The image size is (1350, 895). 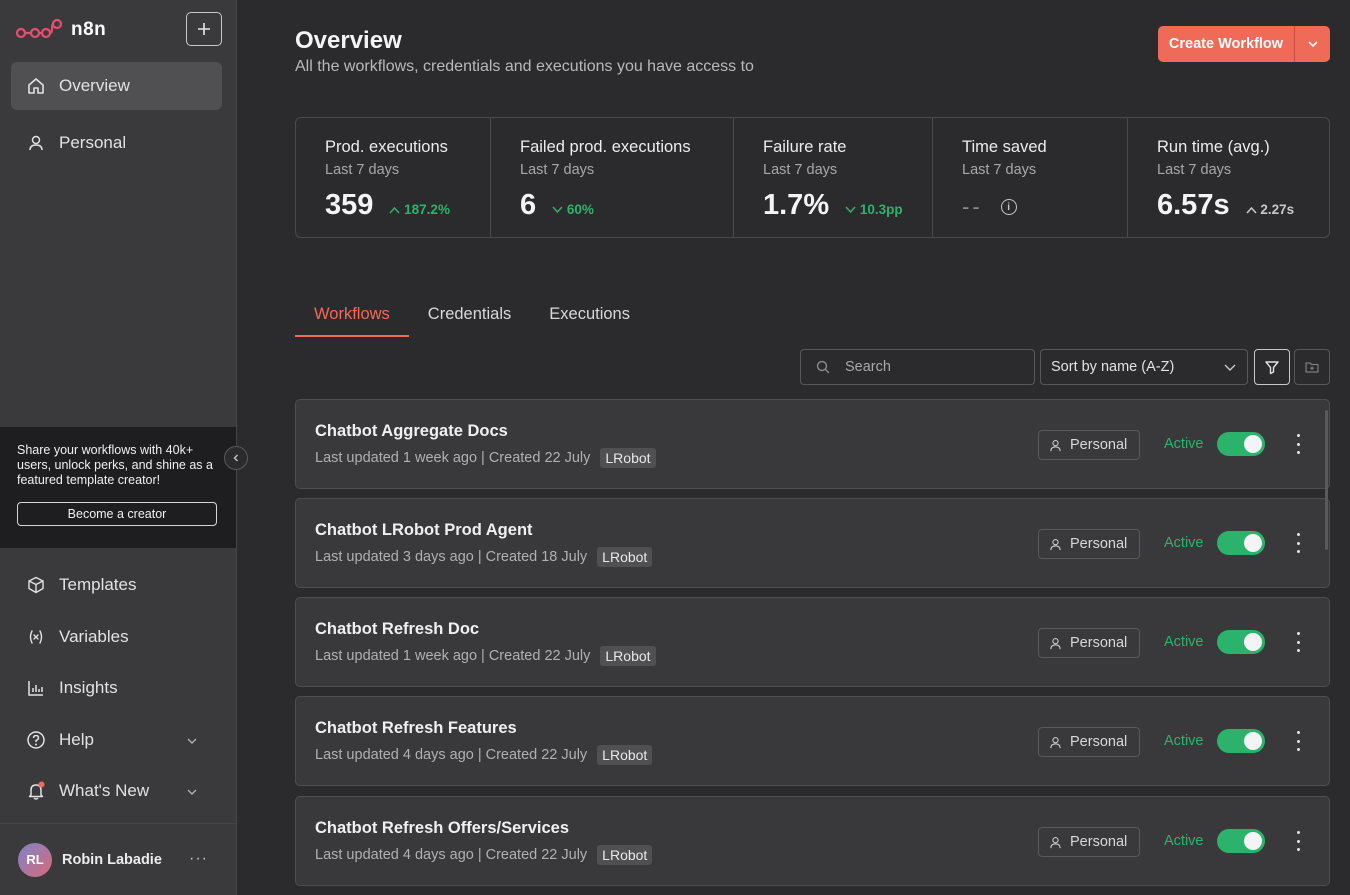 I want to click on sidebar-item-label: Insights, so click(x=88, y=687).